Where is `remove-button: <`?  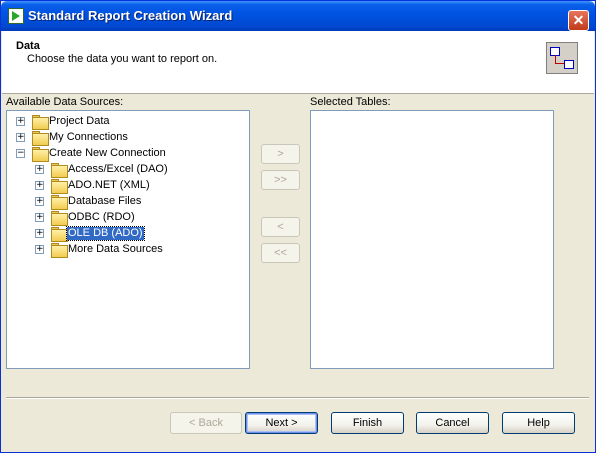
remove-button: < is located at coordinates (280, 227).